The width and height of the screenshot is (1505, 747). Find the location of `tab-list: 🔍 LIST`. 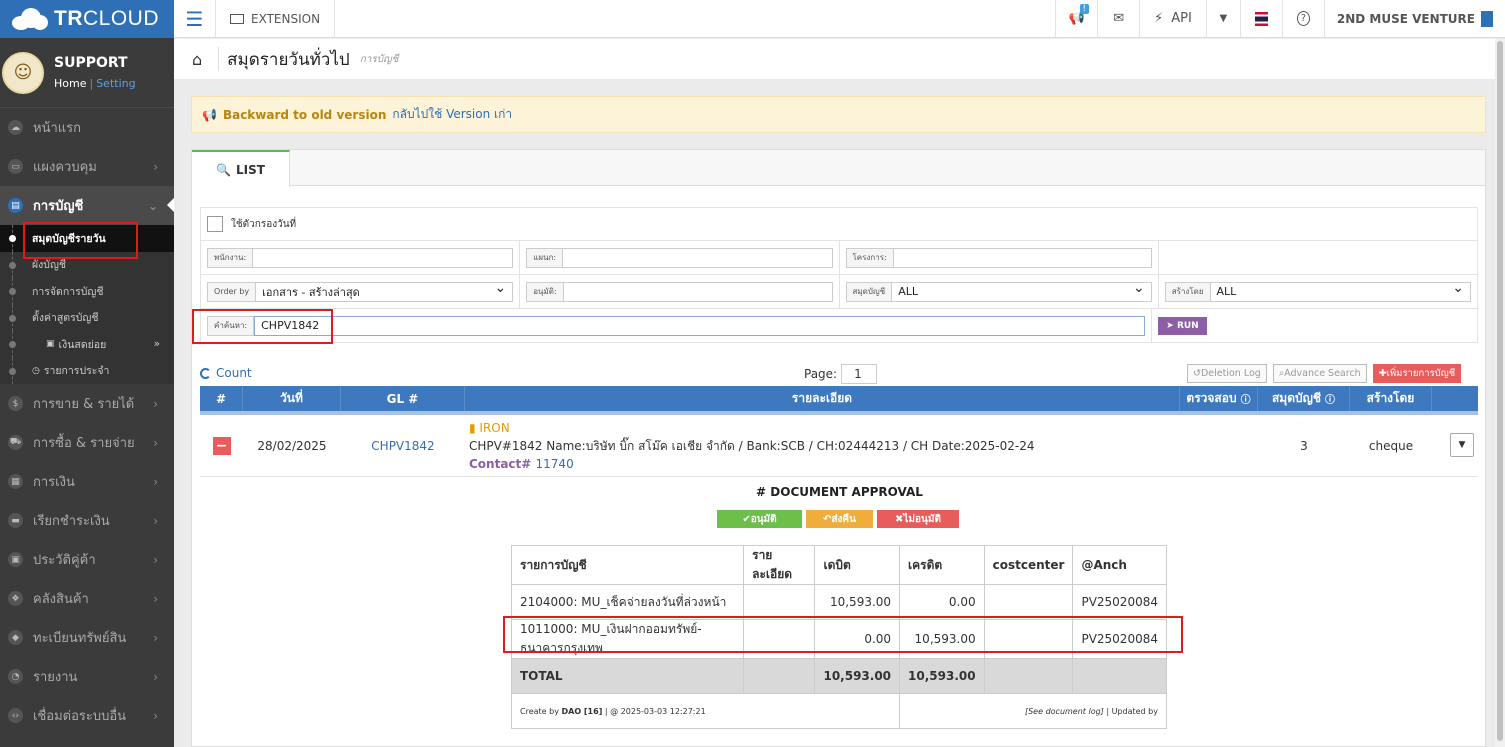

tab-list: 🔍 LIST is located at coordinates (241, 168).